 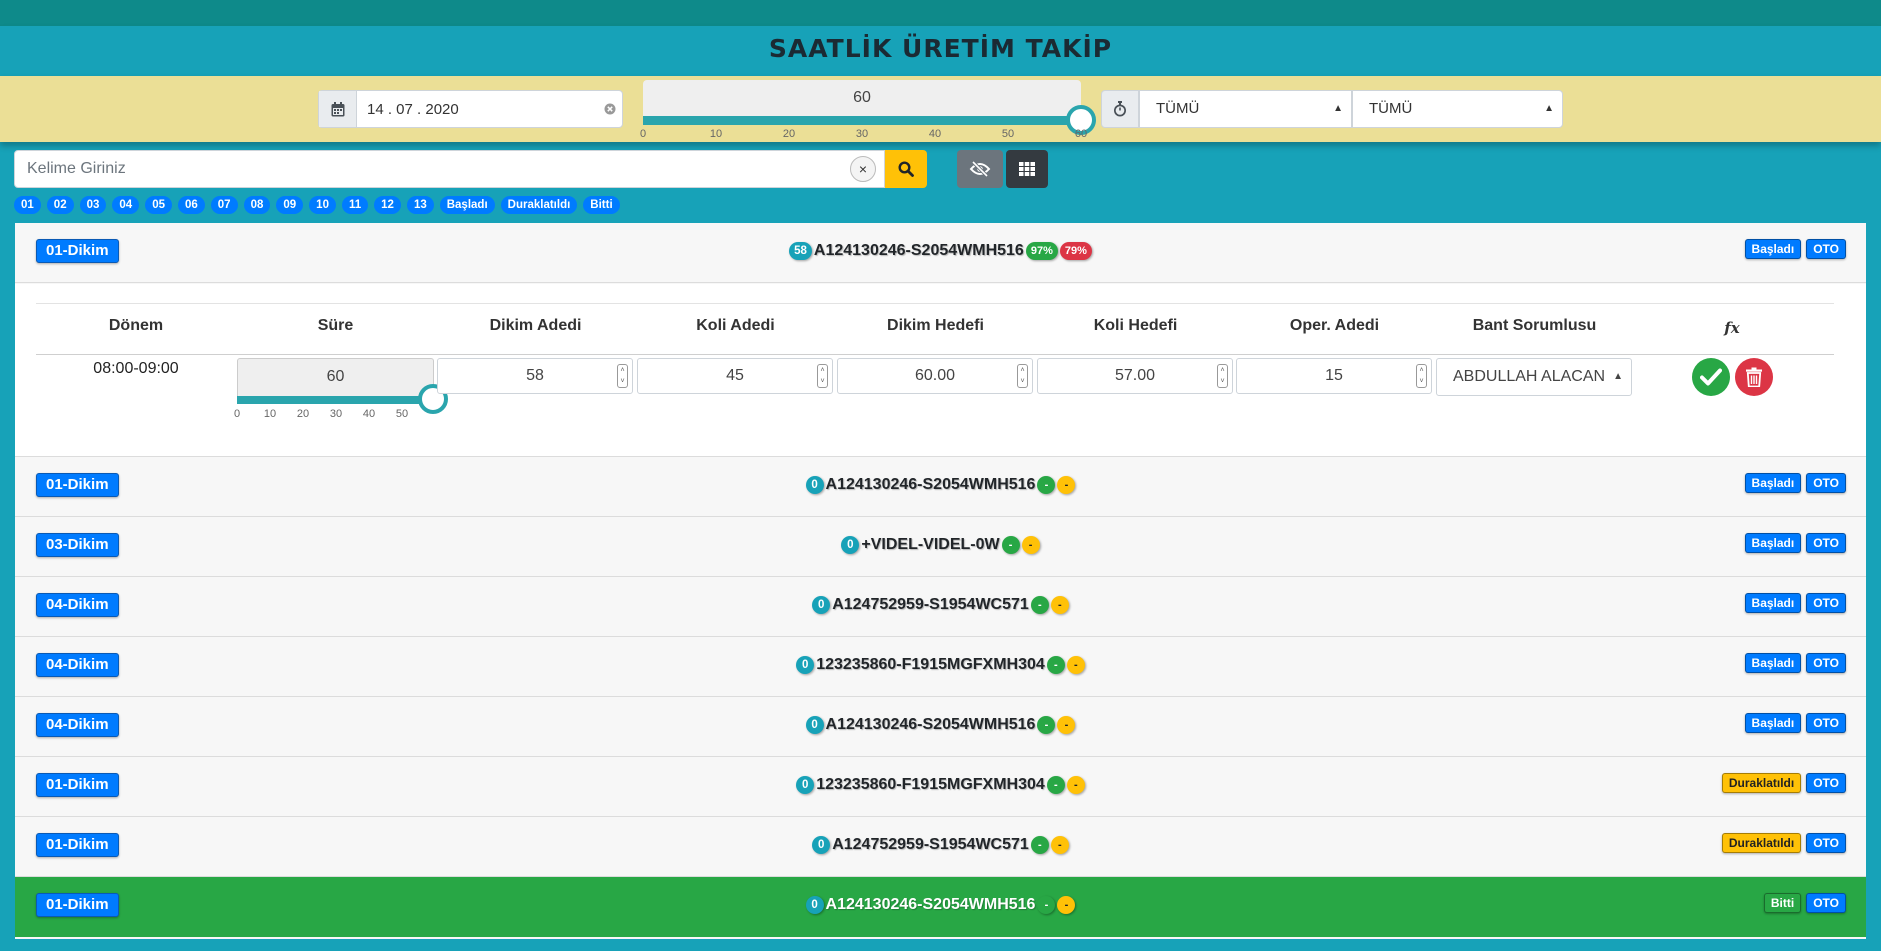 What do you see at coordinates (1457, 109) in the screenshot?
I see `filter-select-2: TÜMÜ ▲` at bounding box center [1457, 109].